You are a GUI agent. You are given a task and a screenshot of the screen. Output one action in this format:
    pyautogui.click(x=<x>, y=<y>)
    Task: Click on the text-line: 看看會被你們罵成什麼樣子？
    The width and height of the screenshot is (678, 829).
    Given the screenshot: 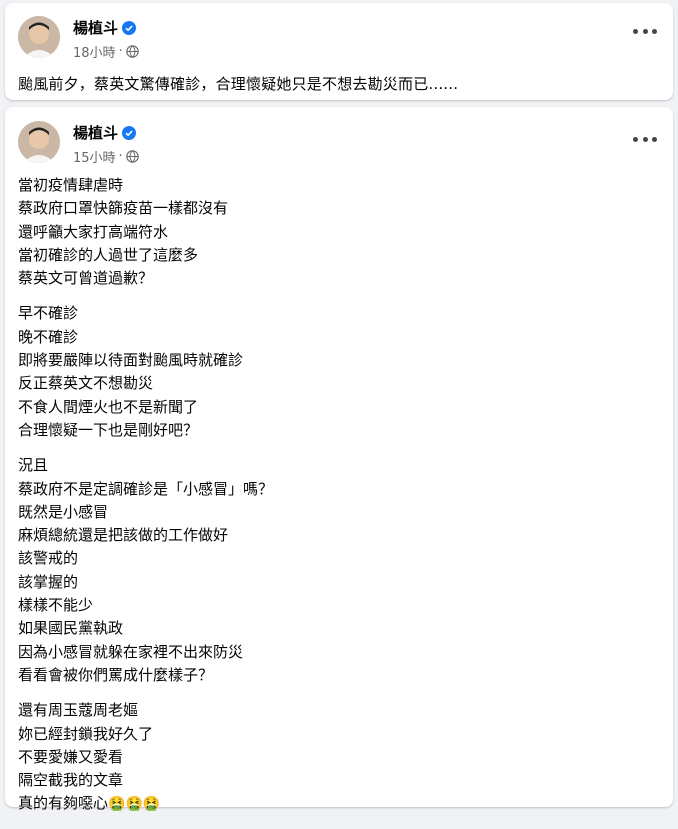 What is the action you would take?
    pyautogui.click(x=116, y=674)
    